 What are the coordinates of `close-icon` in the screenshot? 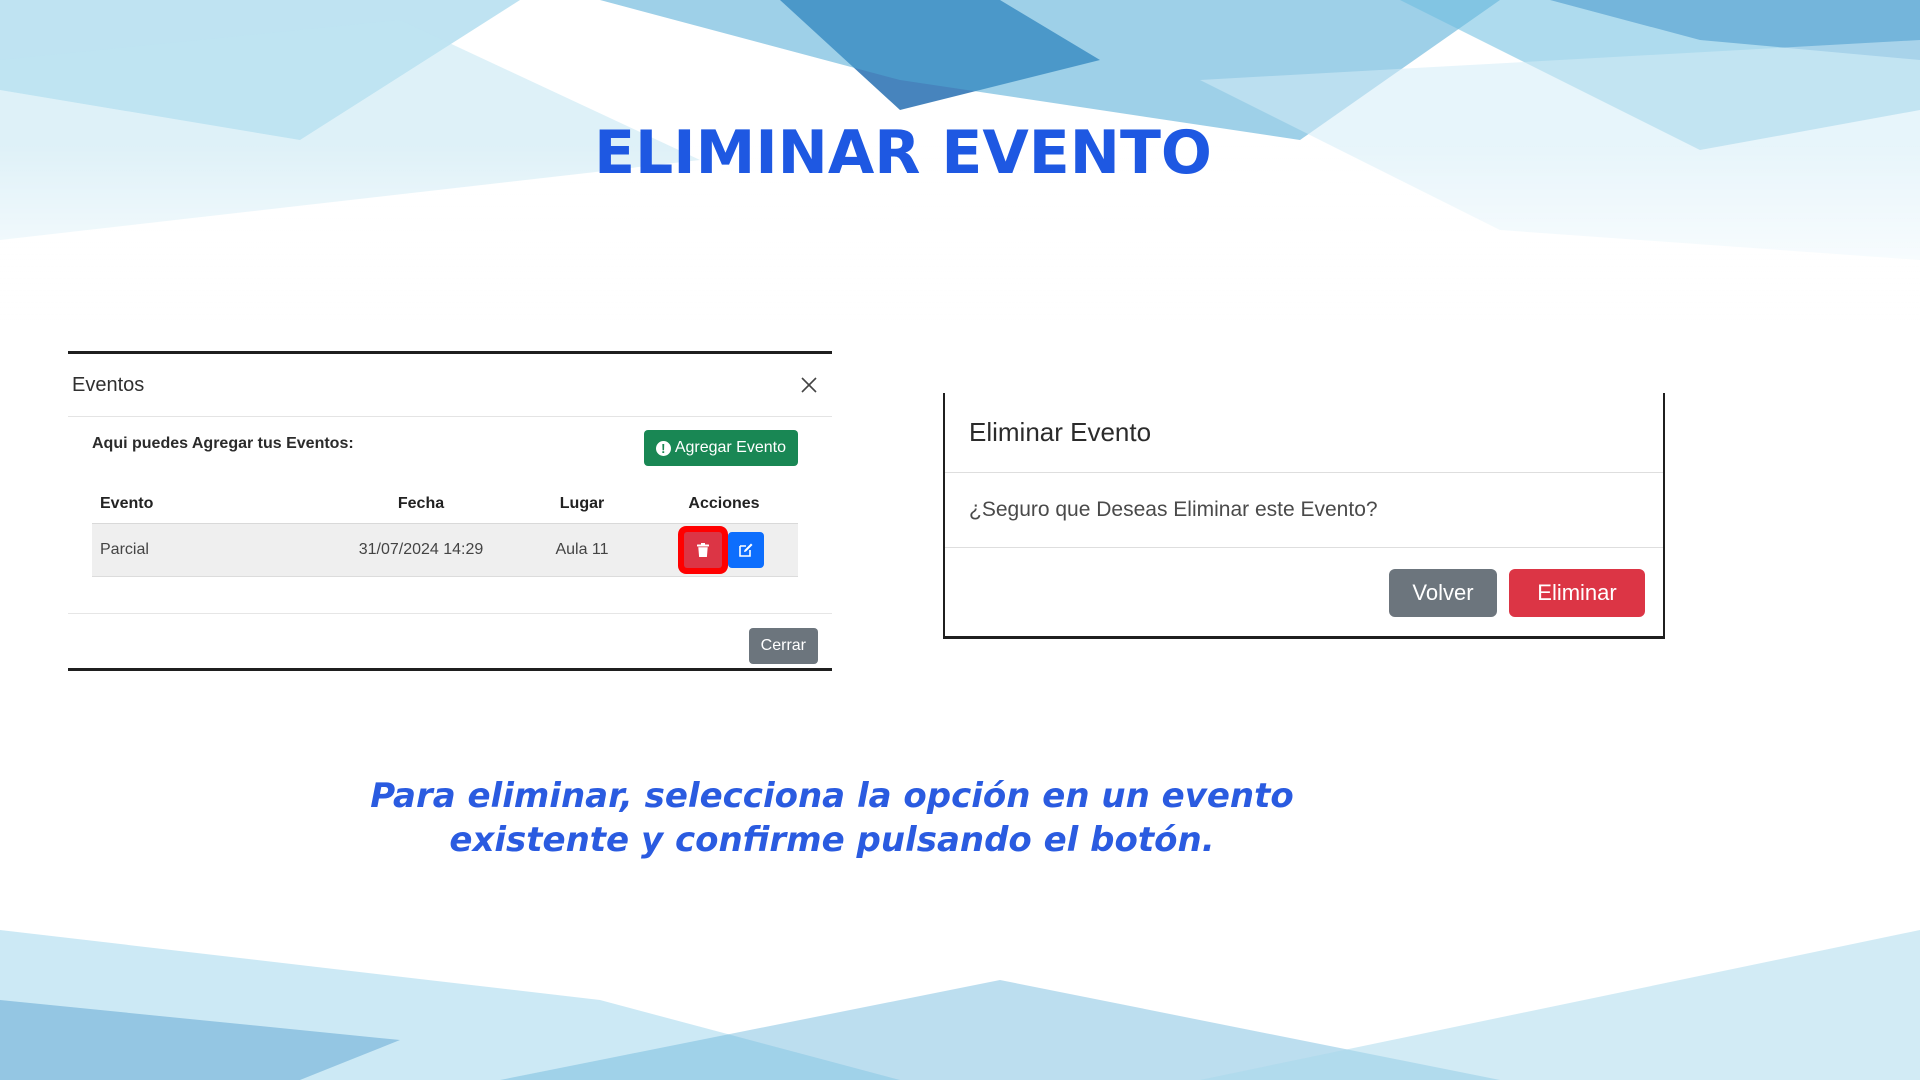 It's located at (809, 385).